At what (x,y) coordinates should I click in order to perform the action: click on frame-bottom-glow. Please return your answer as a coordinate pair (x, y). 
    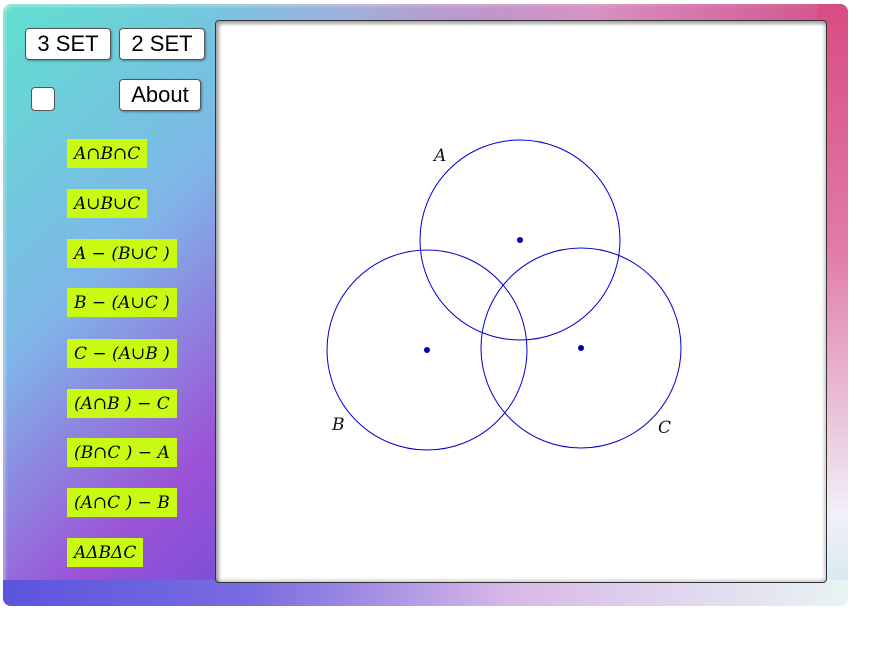
    Looking at the image, I should click on (425, 593).